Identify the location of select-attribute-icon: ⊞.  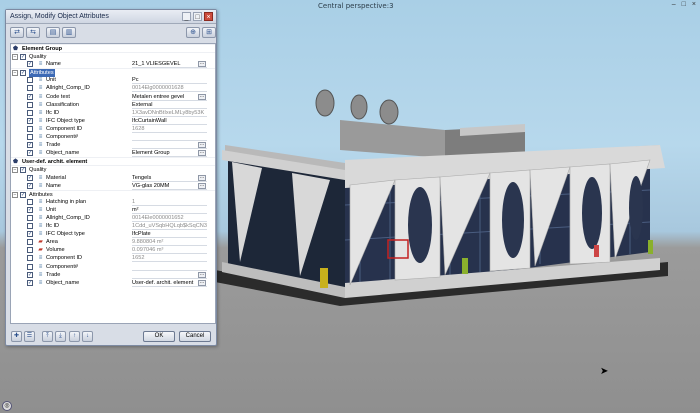
(209, 32).